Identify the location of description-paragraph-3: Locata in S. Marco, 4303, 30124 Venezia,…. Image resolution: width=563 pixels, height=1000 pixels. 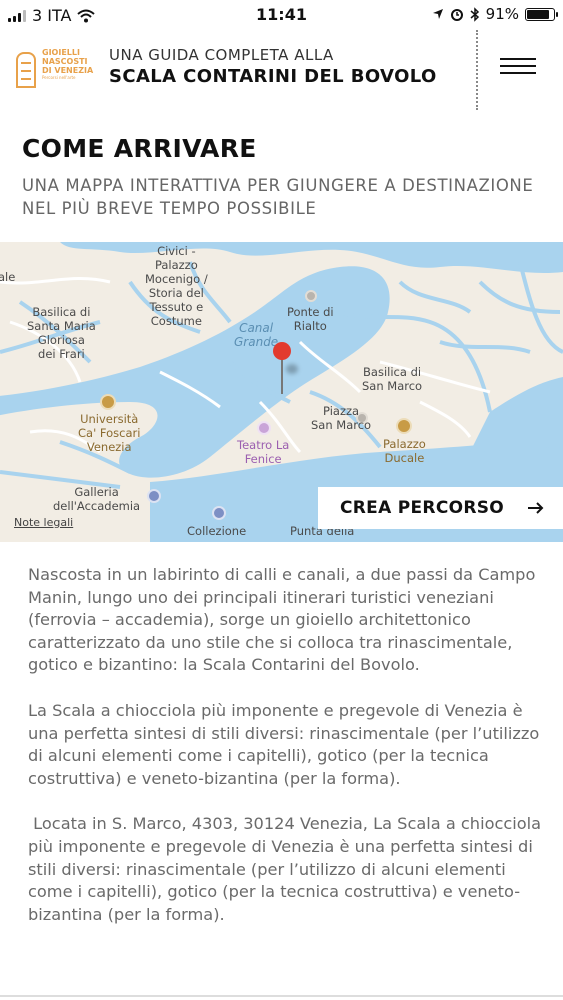
(287, 869).